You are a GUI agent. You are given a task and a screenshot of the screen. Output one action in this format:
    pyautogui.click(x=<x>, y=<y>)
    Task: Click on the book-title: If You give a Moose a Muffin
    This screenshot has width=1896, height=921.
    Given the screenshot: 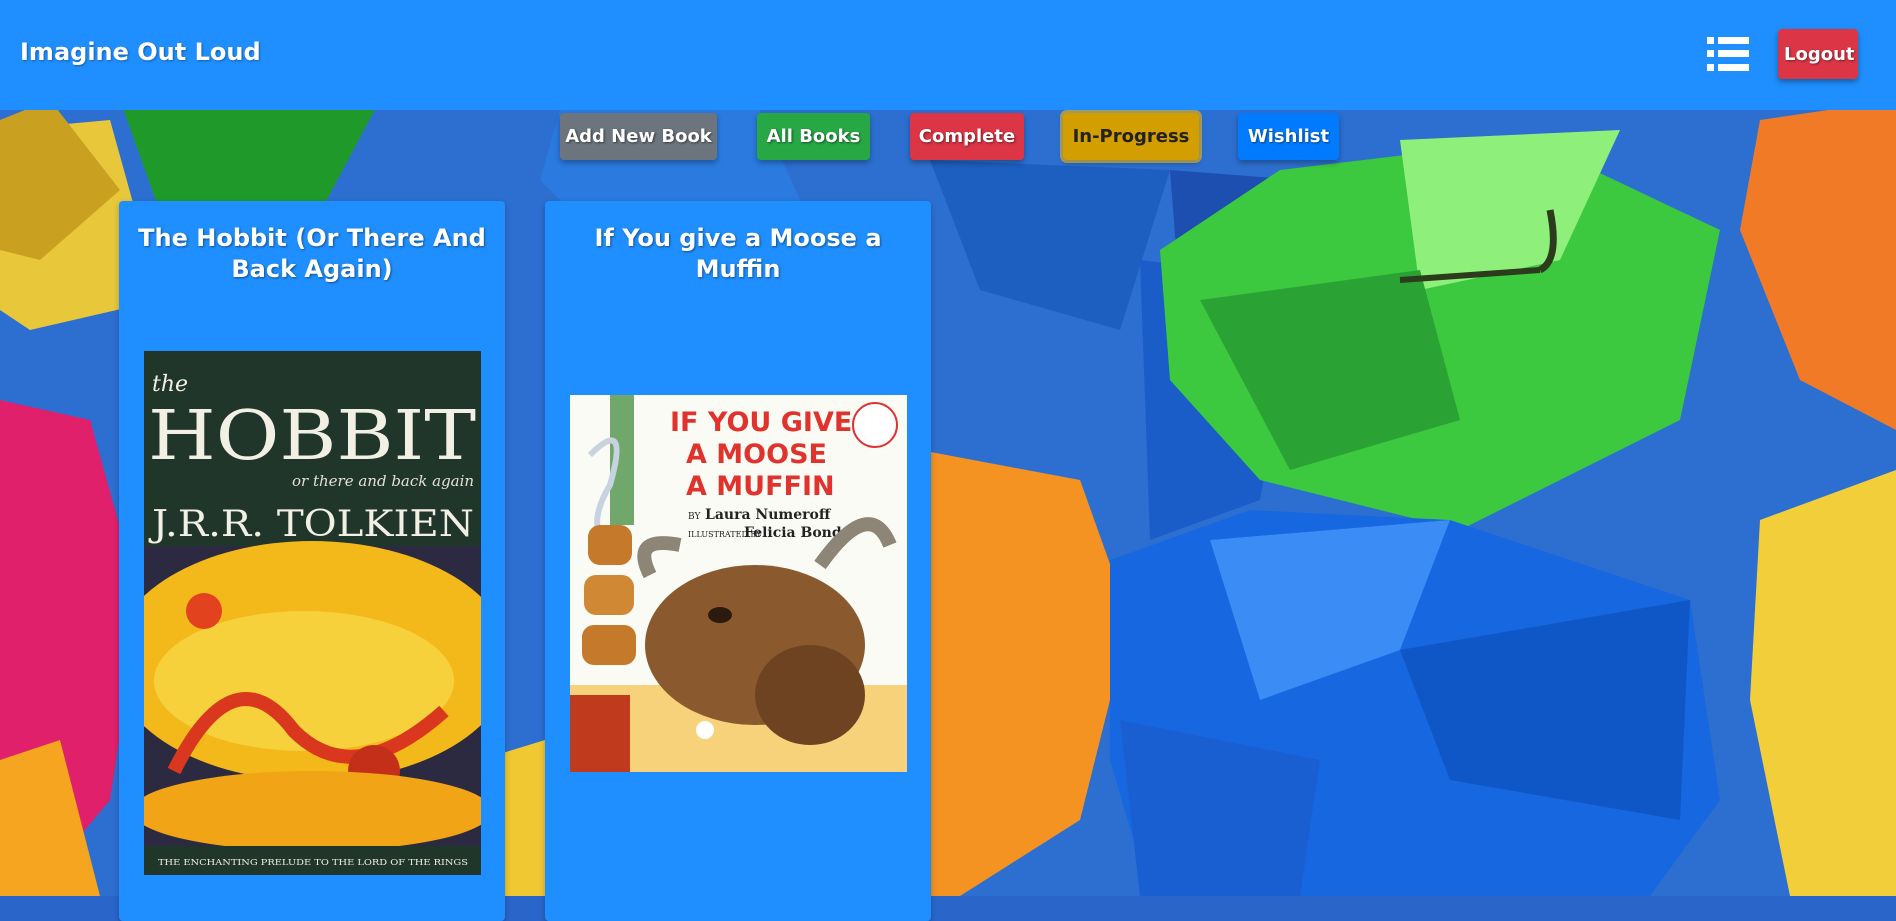 What is the action you would take?
    pyautogui.click(x=738, y=253)
    